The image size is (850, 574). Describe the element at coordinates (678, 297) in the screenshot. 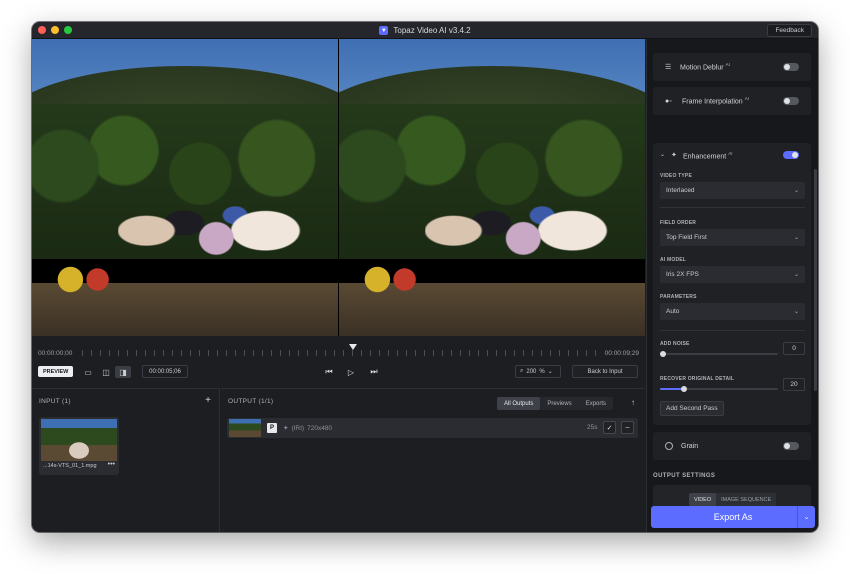

I see `parameters-label: PARAMETERS` at that location.